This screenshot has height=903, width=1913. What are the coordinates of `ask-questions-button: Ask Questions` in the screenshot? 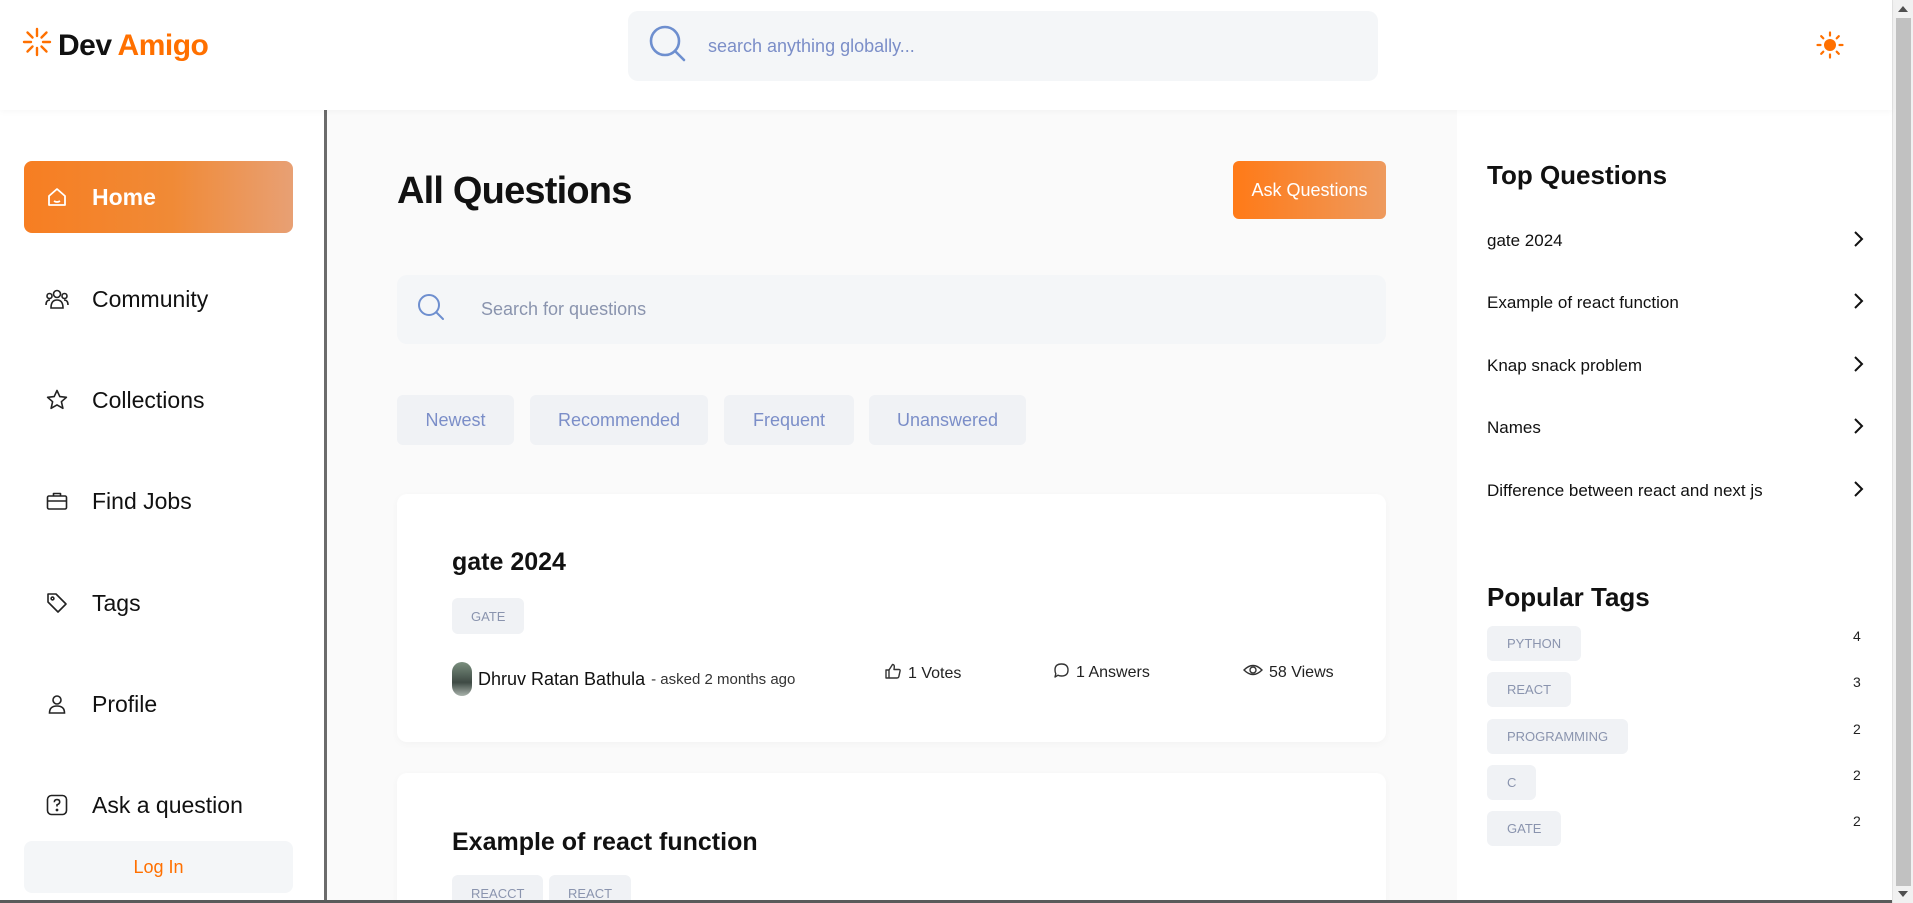 It's located at (1309, 190).